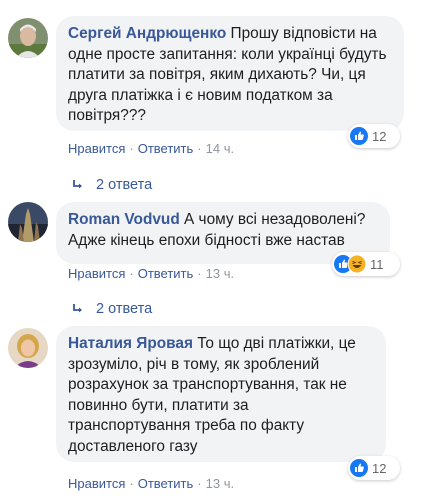 Image resolution: width=436 pixels, height=504 pixels. What do you see at coordinates (147, 33) in the screenshot?
I see `comment-author: Сергей Андрющенко` at bounding box center [147, 33].